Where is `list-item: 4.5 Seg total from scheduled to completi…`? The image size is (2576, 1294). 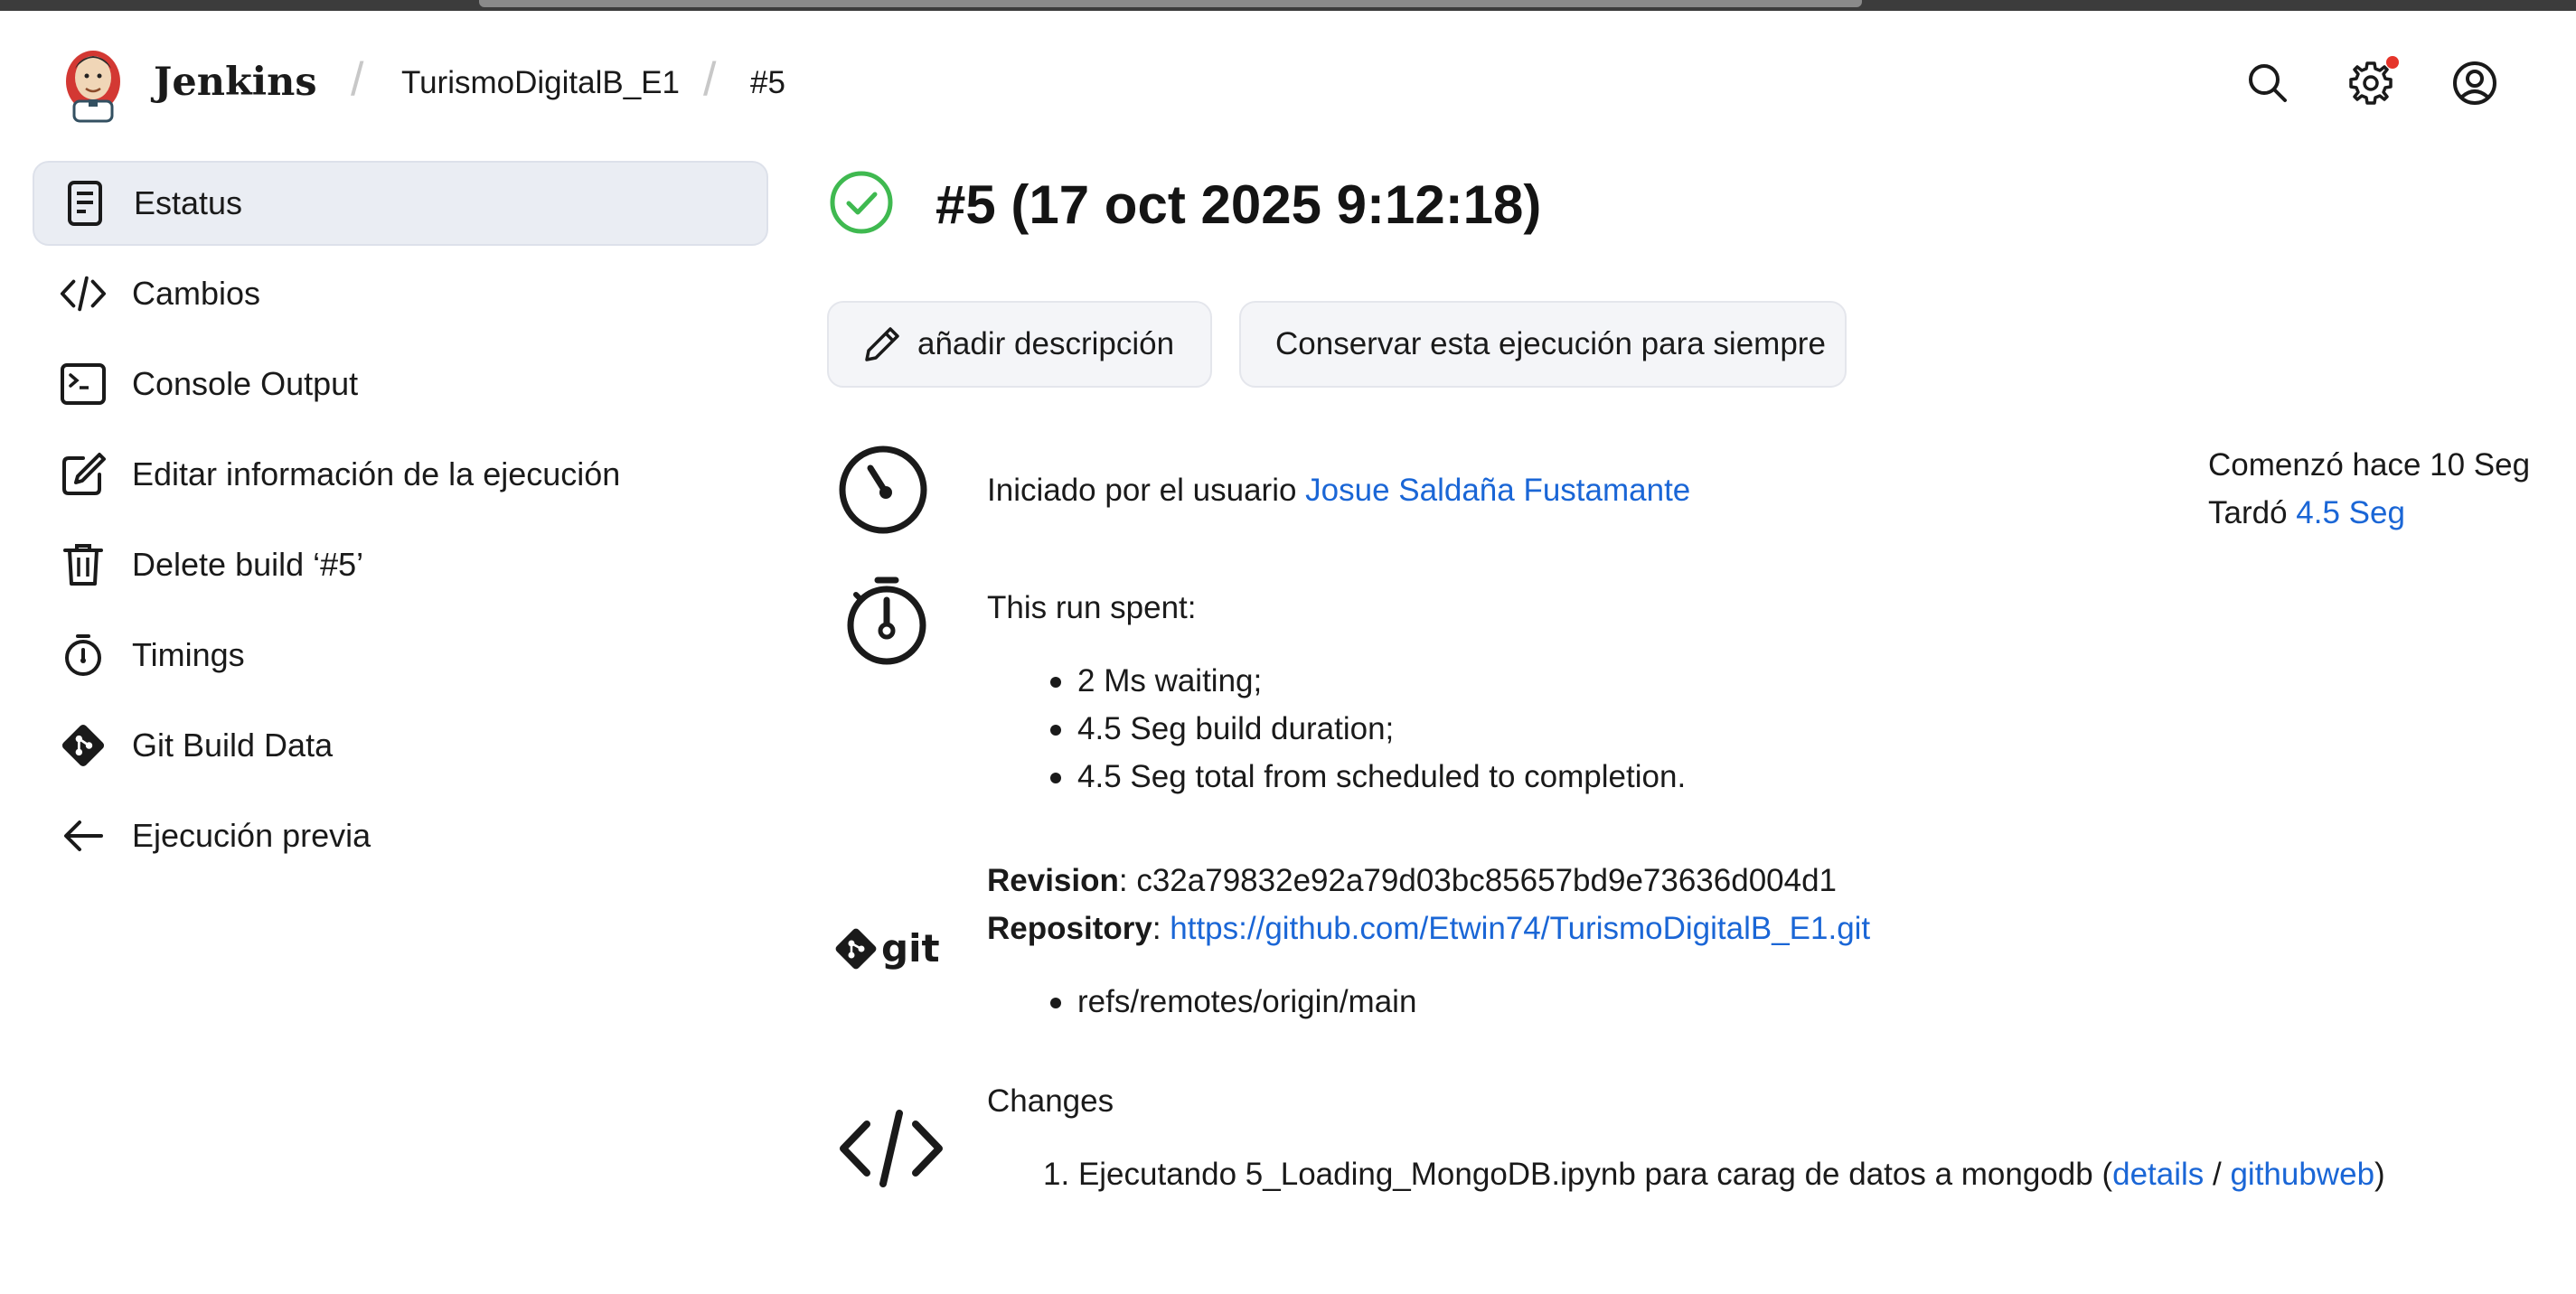 list-item: 4.5 Seg total from scheduled to completi… is located at coordinates (1337, 777).